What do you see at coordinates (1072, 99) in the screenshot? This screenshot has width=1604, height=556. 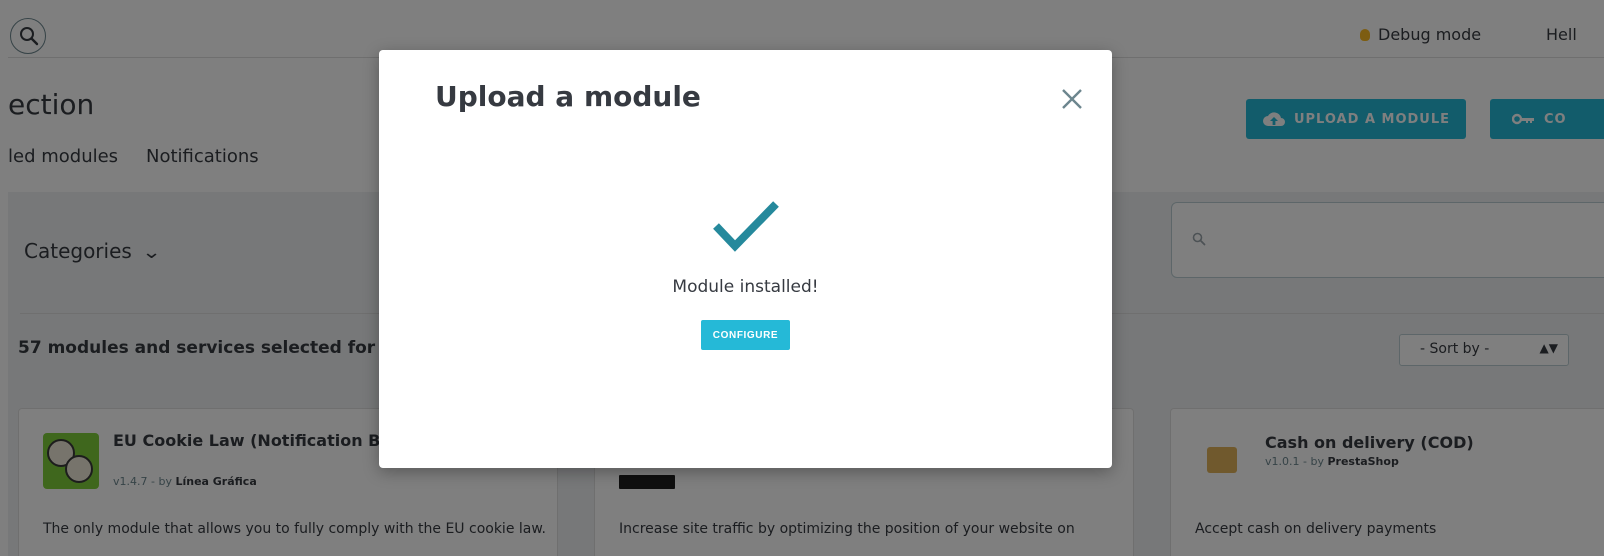 I see `close-icon` at bounding box center [1072, 99].